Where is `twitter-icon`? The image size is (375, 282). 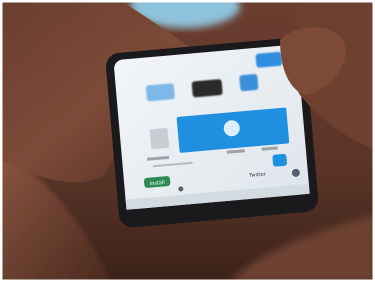
twitter-icon is located at coordinates (279, 160).